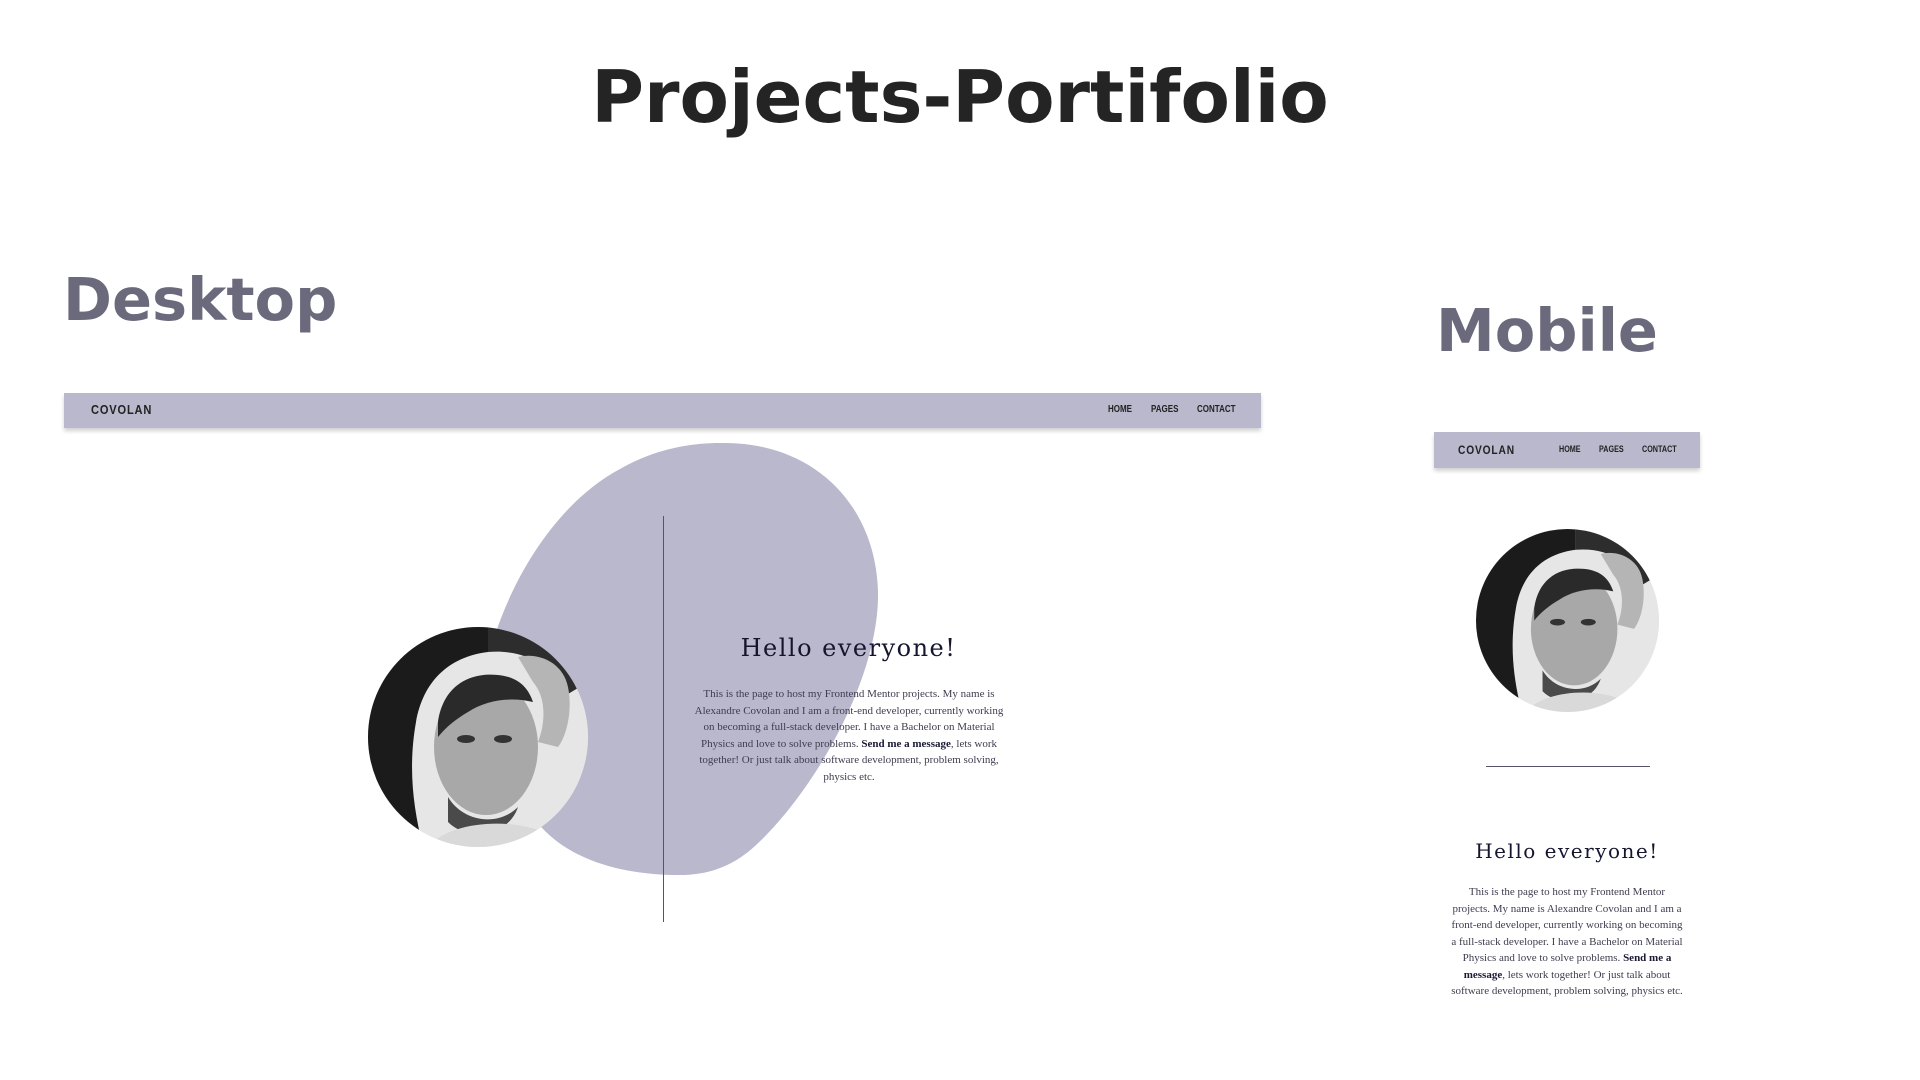 This screenshot has width=1920, height=1080. I want to click on mobile-nav-pages: PAGES, so click(1616, 449).